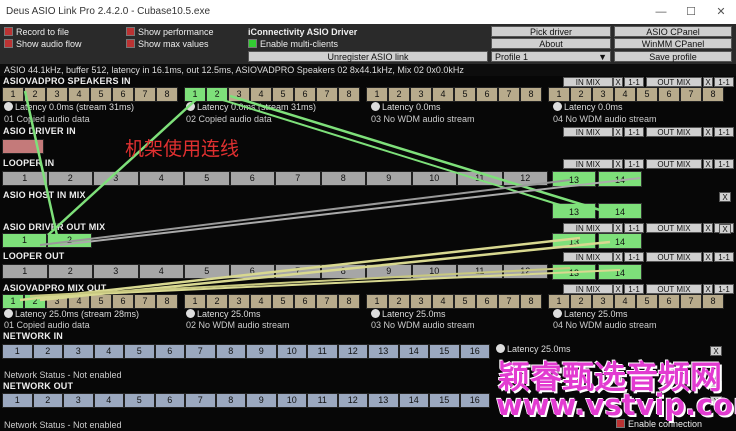 The width and height of the screenshot is (736, 431). I want to click on channel-cell, so click(23, 146).